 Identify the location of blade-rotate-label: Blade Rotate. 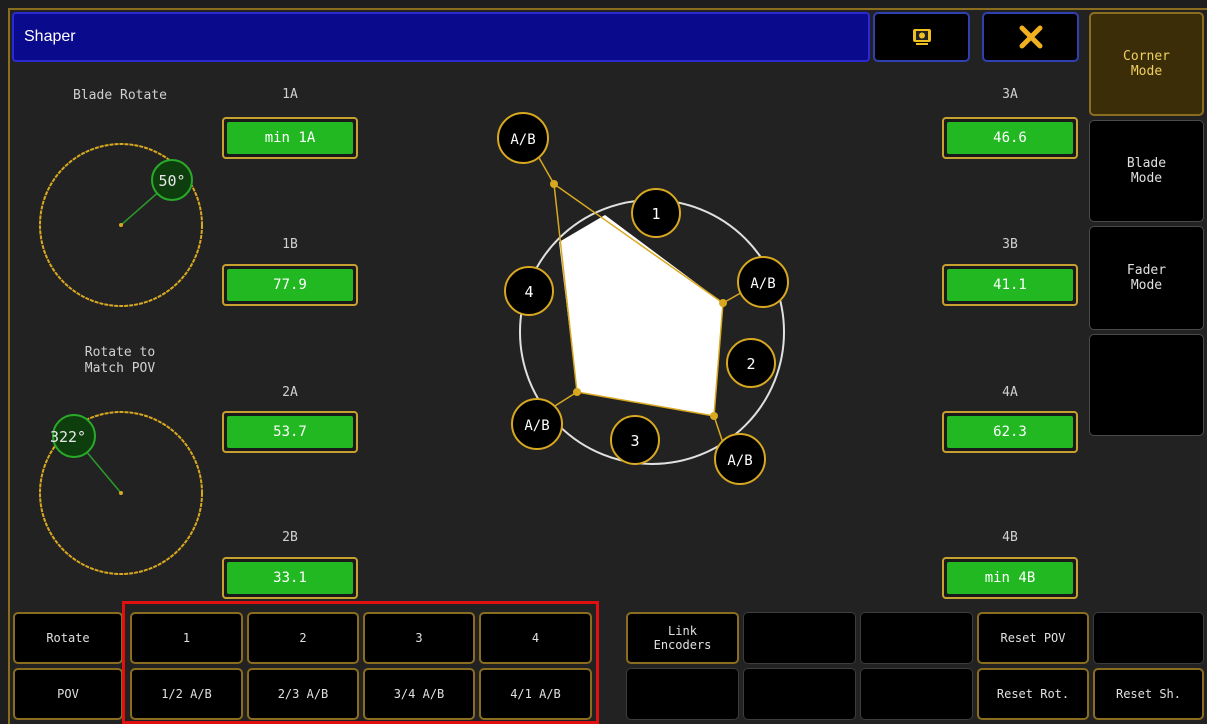
(120, 95).